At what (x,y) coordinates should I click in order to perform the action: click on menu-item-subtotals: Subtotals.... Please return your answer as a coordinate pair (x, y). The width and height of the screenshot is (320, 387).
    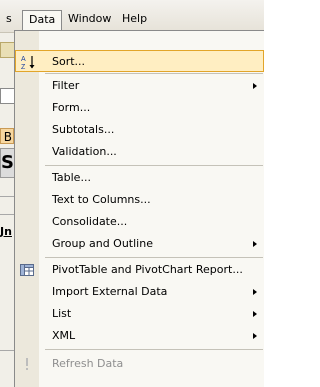
    Looking at the image, I should click on (139, 130).